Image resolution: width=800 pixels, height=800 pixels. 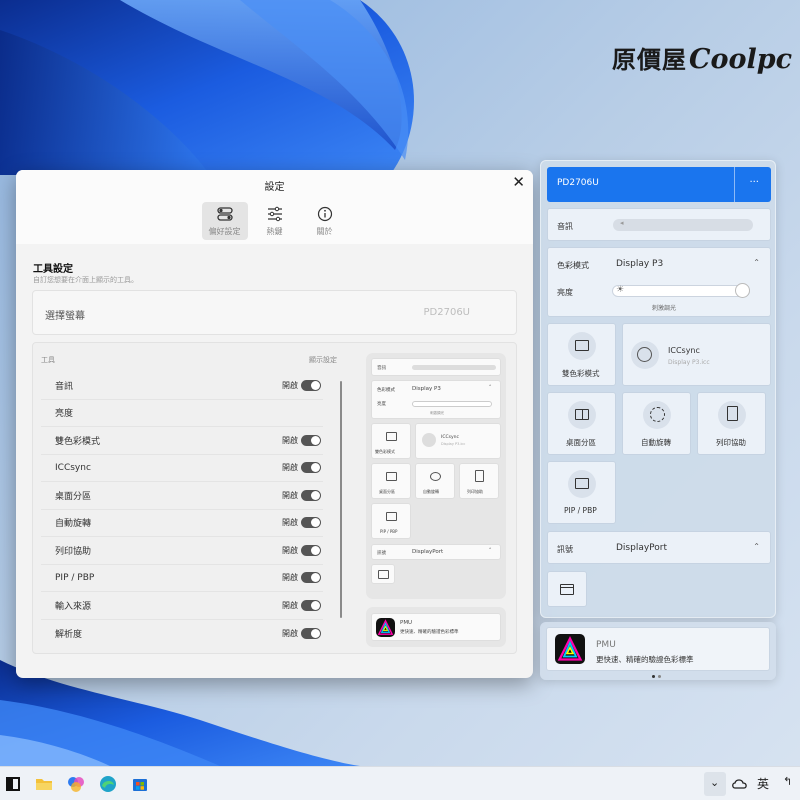 I want to click on preview-input-card: 訊號 DisplayPort ⌃, so click(x=436, y=552).